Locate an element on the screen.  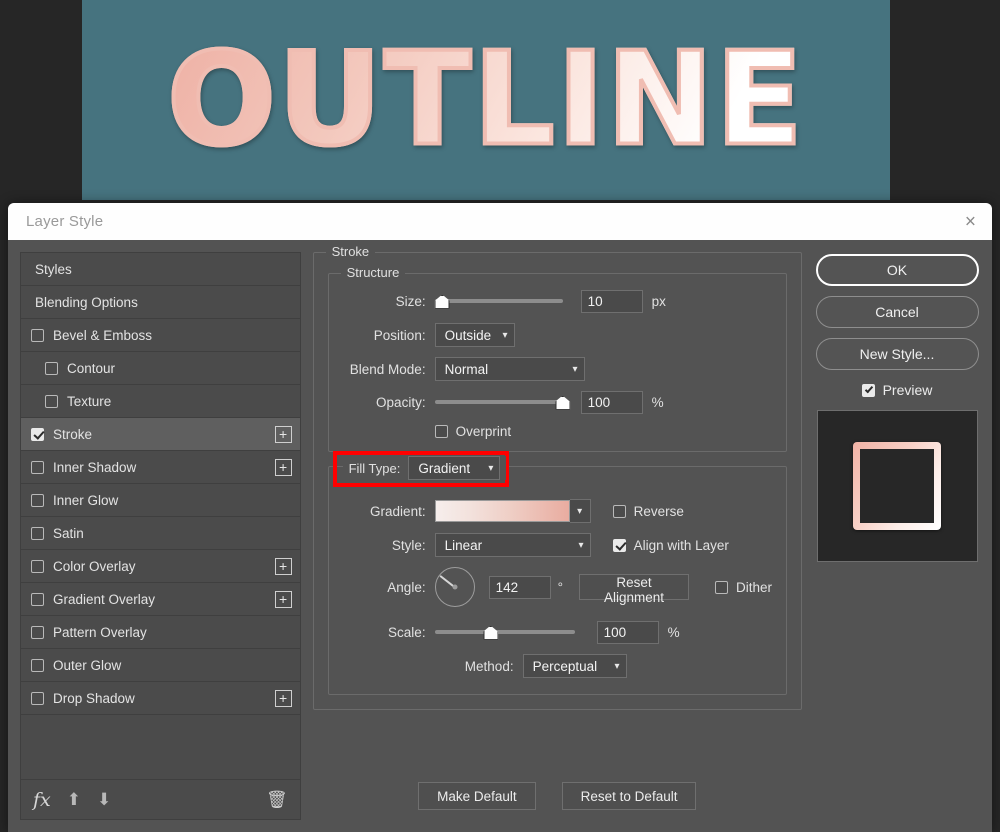
preview-checkbox-box is located at coordinates (868, 390).